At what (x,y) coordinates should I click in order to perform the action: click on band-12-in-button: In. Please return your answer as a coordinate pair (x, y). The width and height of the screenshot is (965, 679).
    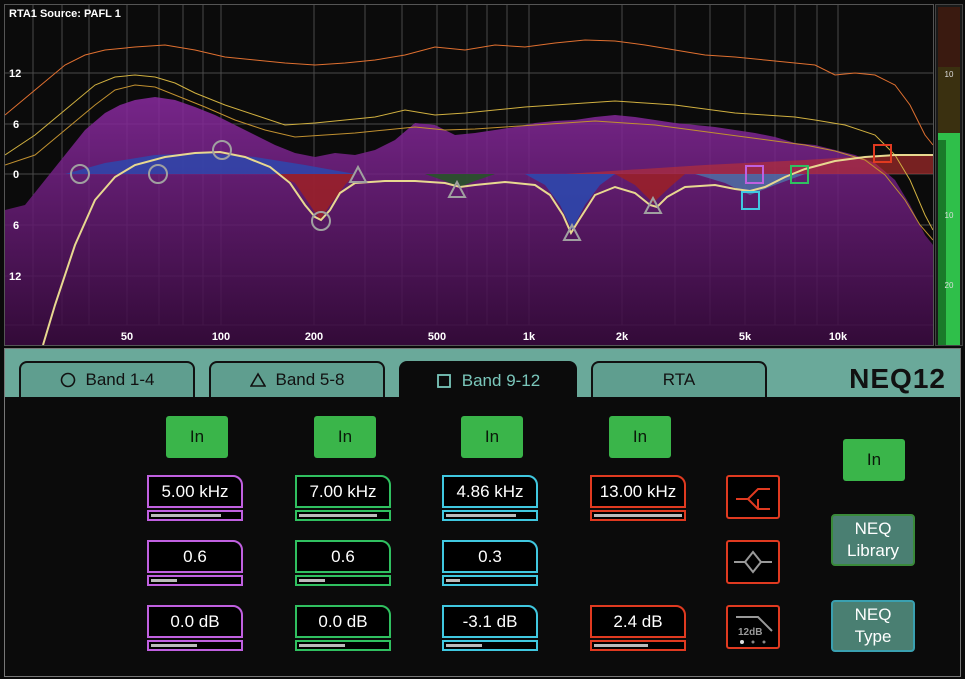
    Looking at the image, I should click on (640, 437).